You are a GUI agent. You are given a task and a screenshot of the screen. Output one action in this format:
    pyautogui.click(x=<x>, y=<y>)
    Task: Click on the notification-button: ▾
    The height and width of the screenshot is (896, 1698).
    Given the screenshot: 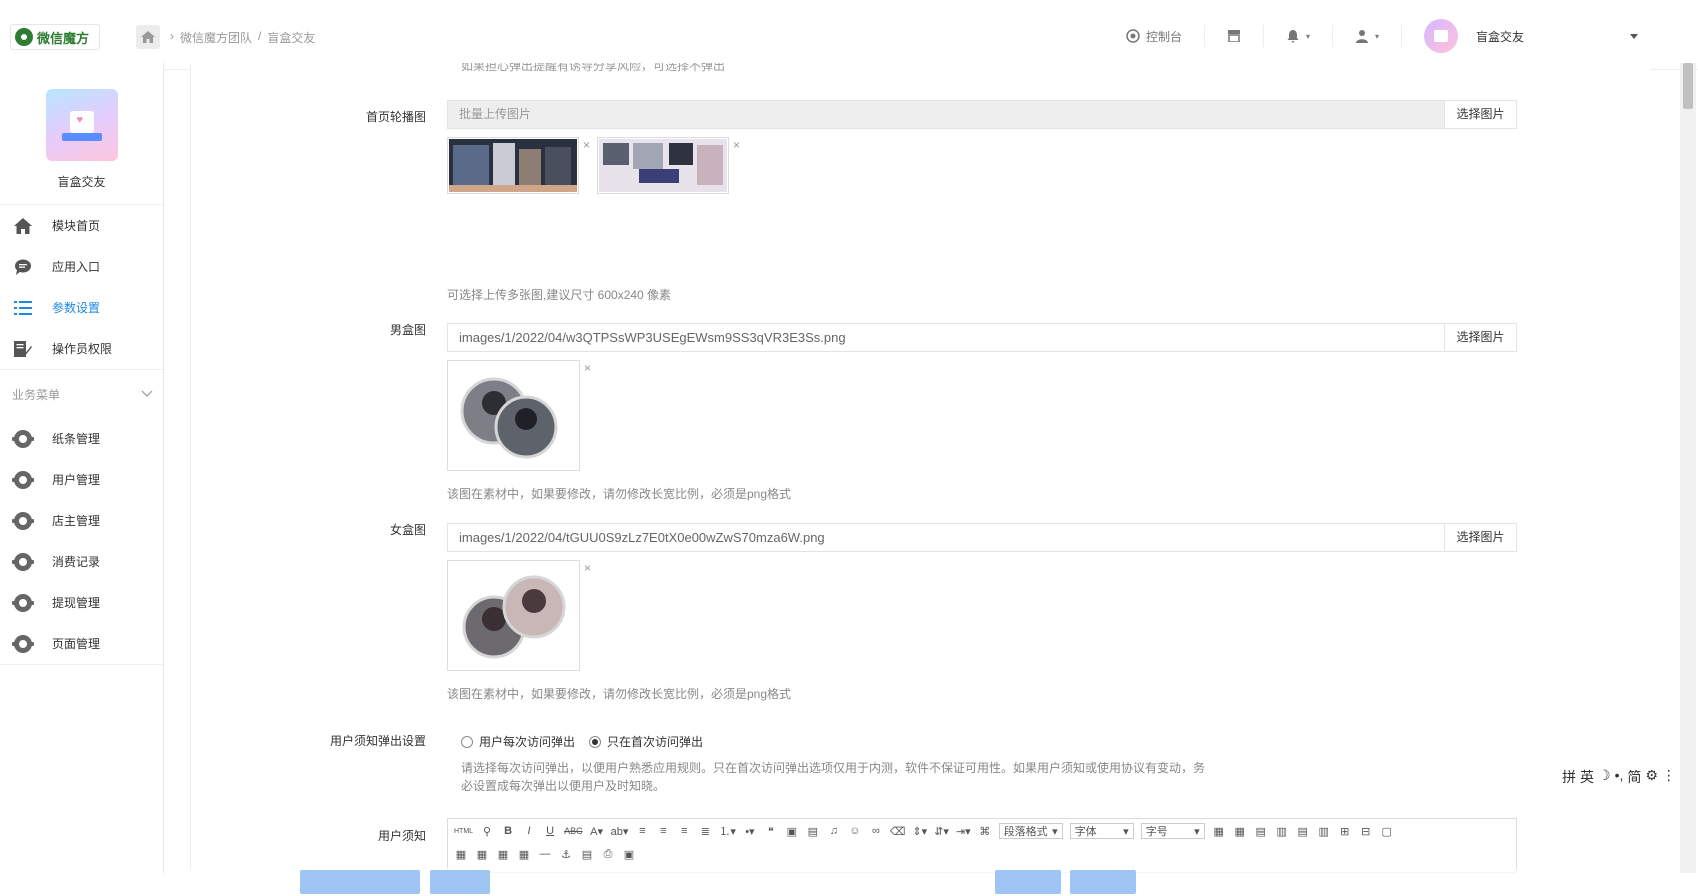 What is the action you would take?
    pyautogui.click(x=1298, y=36)
    